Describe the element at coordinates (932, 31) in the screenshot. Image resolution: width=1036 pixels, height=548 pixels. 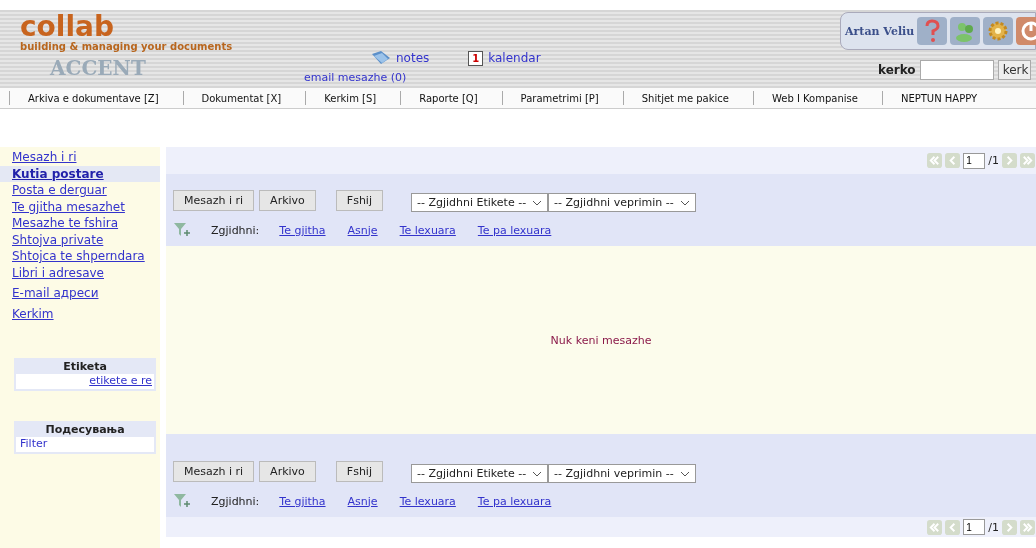
I see `help-icon` at that location.